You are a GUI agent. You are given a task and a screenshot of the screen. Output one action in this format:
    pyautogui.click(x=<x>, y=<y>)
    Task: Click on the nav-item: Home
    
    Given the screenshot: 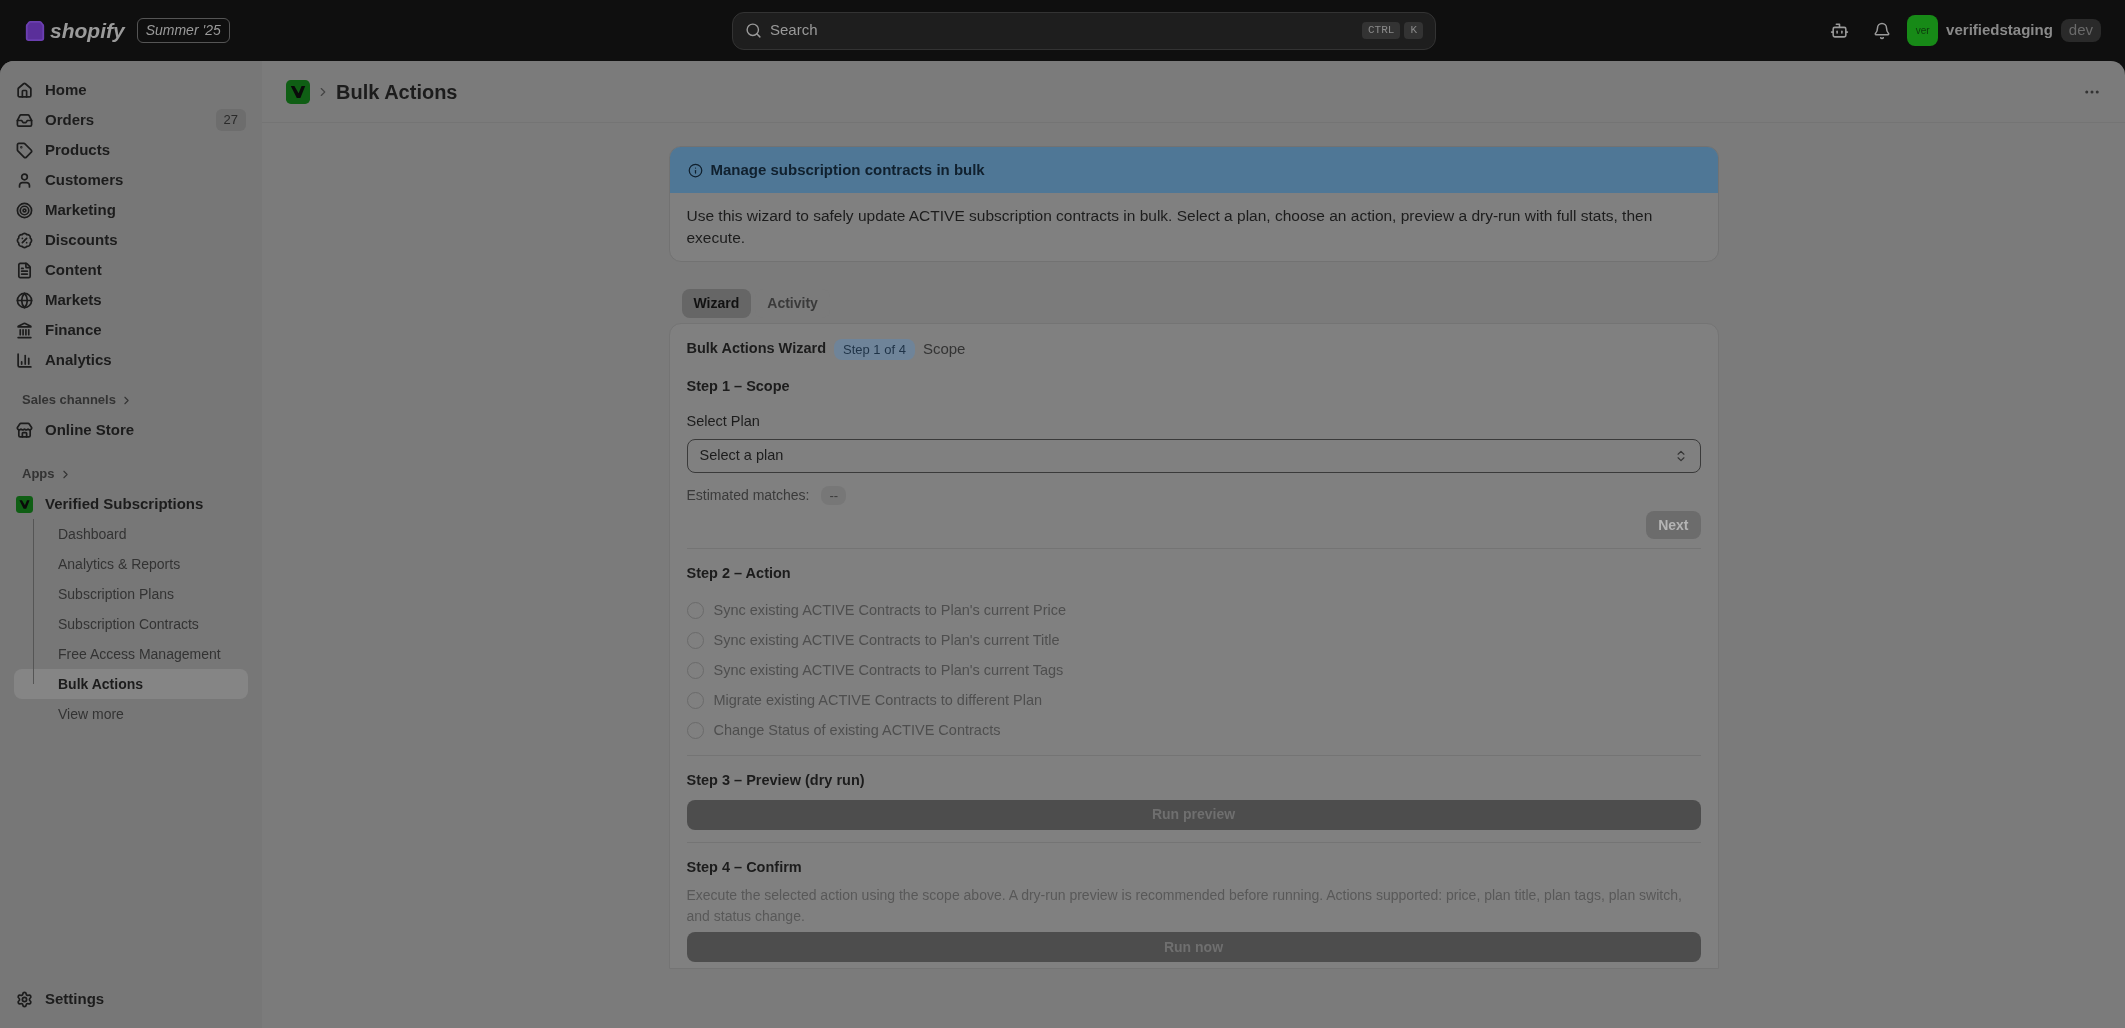 What is the action you would take?
    pyautogui.click(x=131, y=90)
    